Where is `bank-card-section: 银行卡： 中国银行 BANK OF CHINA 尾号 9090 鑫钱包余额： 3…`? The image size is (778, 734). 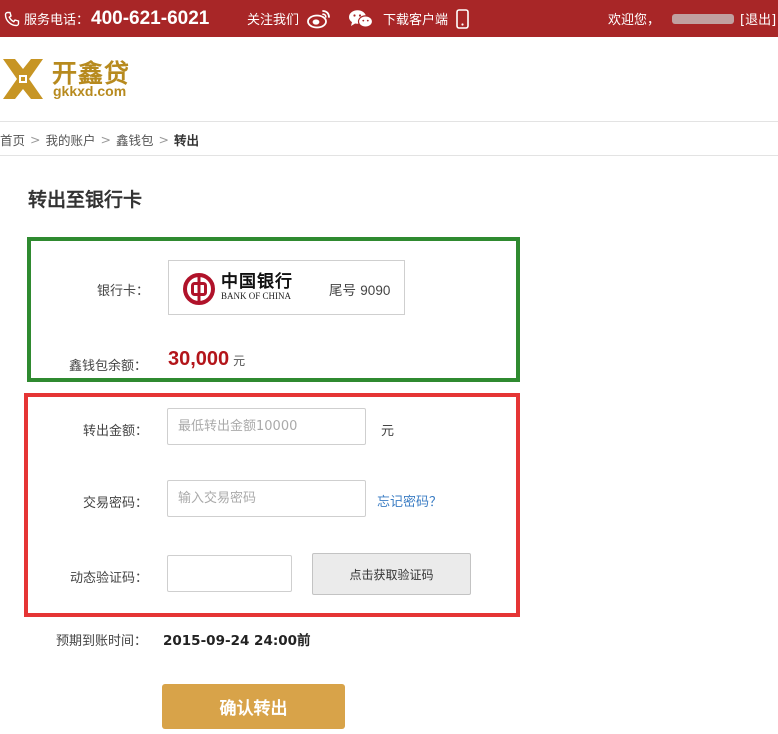
bank-card-section: 银行卡： 中国银行 BANK OF CHINA 尾号 9090 鑫钱包余额： 3… is located at coordinates (273, 309).